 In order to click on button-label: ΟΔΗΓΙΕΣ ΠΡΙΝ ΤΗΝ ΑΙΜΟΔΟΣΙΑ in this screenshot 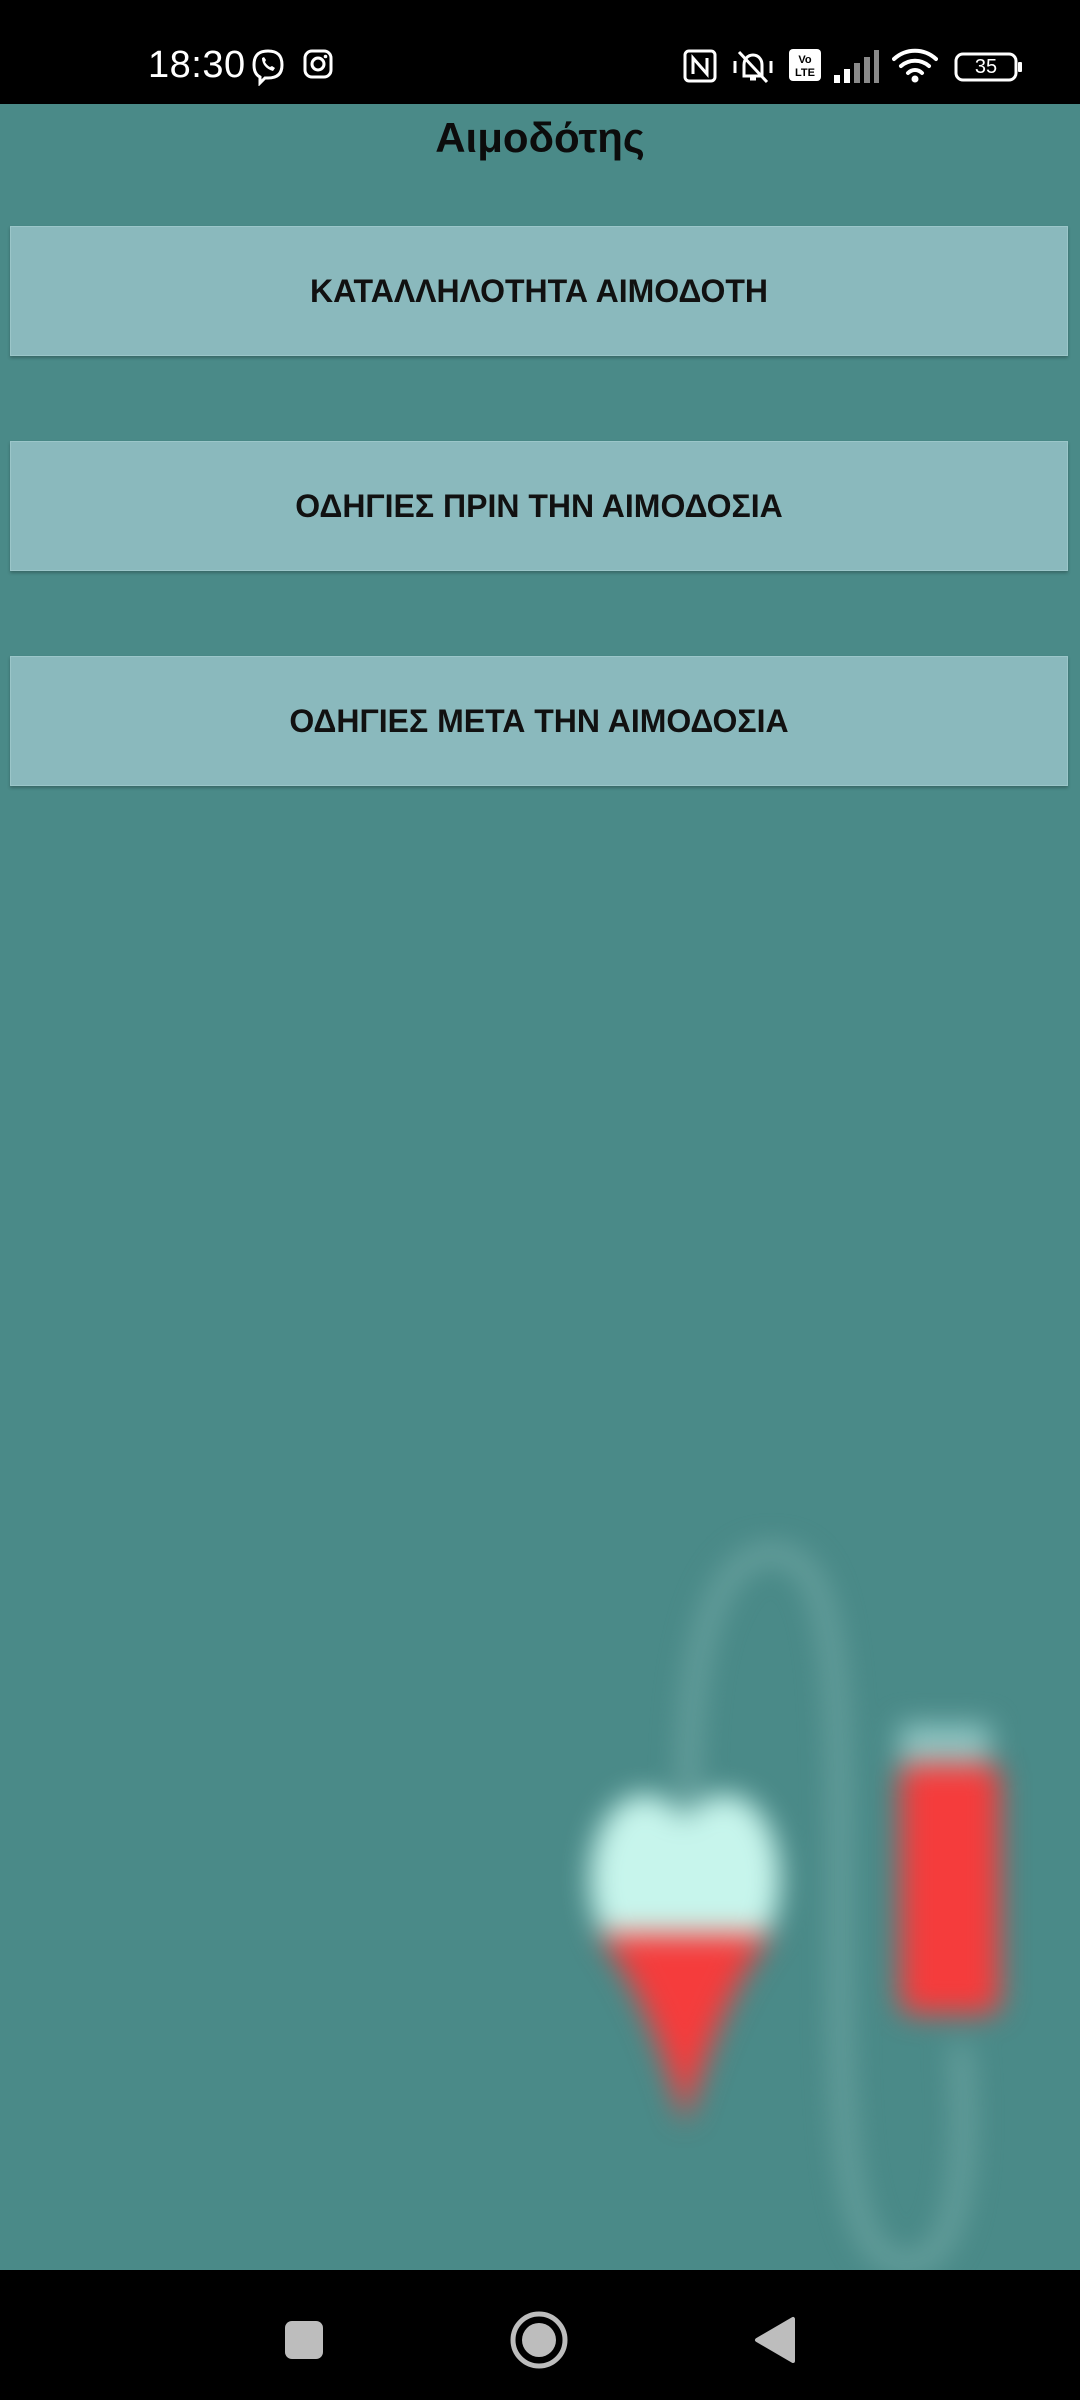, I will do `click(539, 505)`.